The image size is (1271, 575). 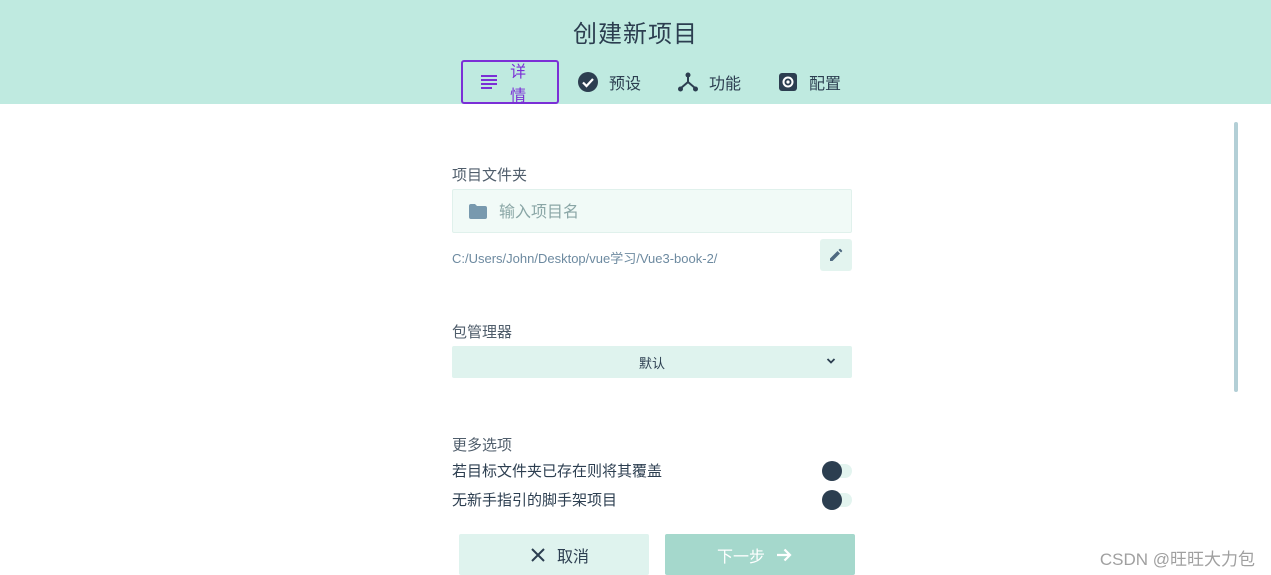 I want to click on project-path: C:/Users/John/Desktop/vue学习/Vue3-book-2/, so click(x=585, y=258).